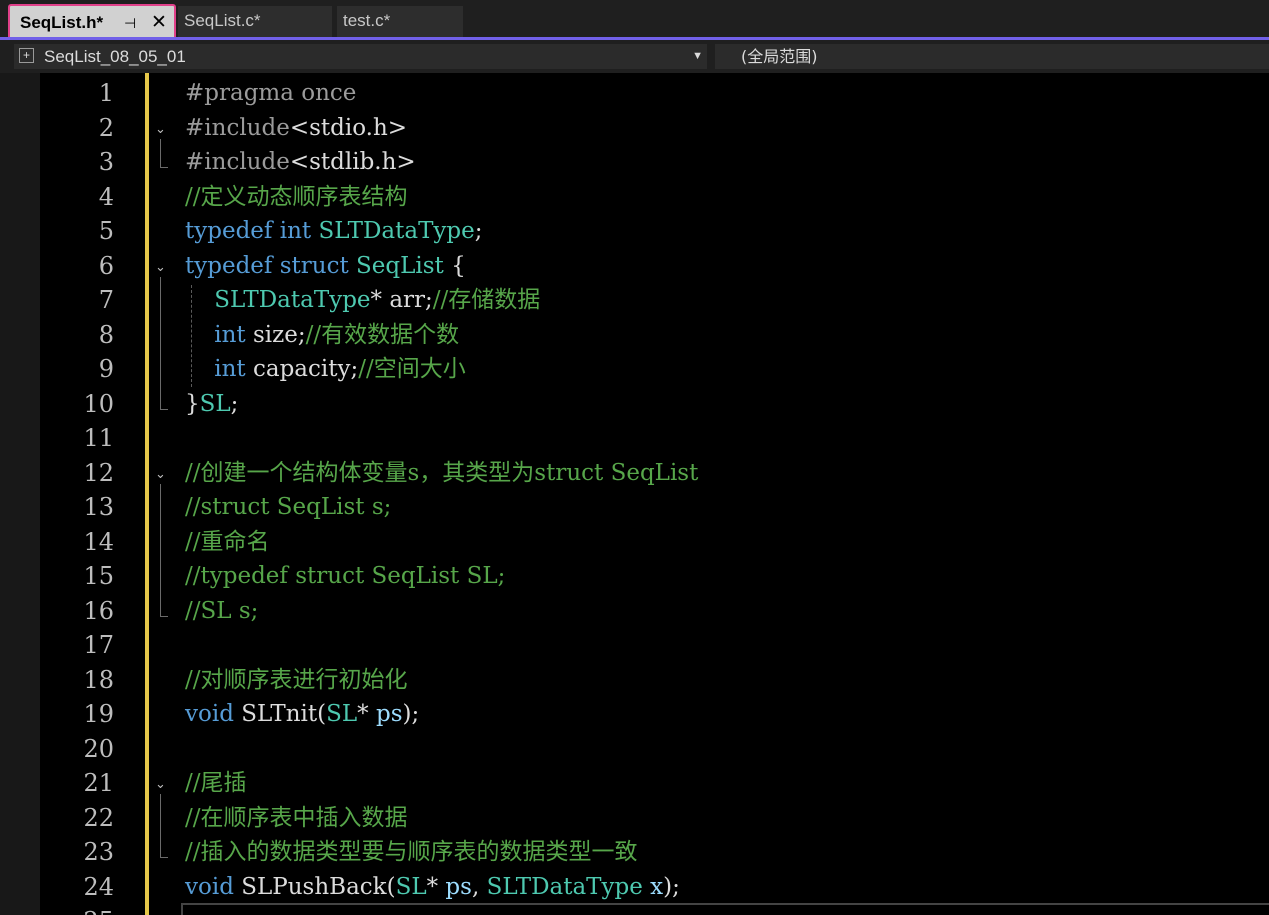 The width and height of the screenshot is (1269, 915). Describe the element at coordinates (98, 714) in the screenshot. I see `line-number: 19` at that location.